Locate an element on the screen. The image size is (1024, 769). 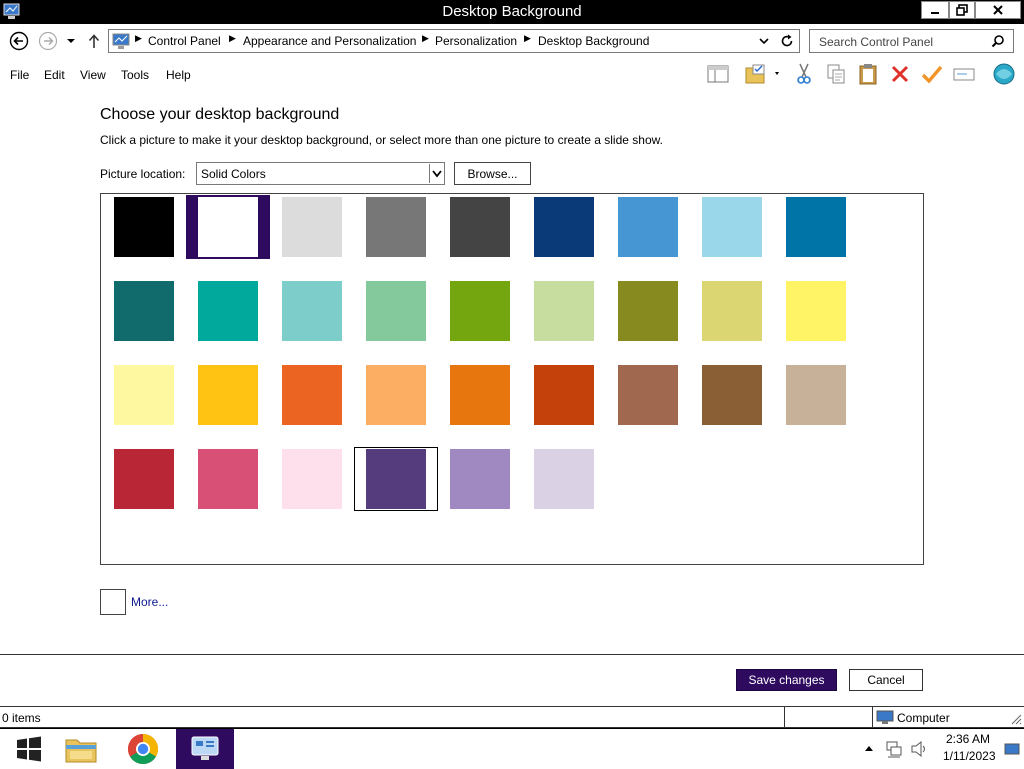
clock-time: 2:36 AM is located at coordinates (968, 739).